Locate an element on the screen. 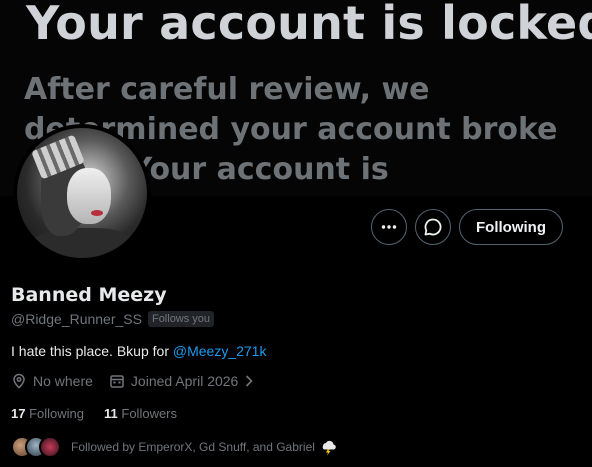 This screenshot has height=467, width=592. following-stat-link: 17 Following is located at coordinates (47, 413).